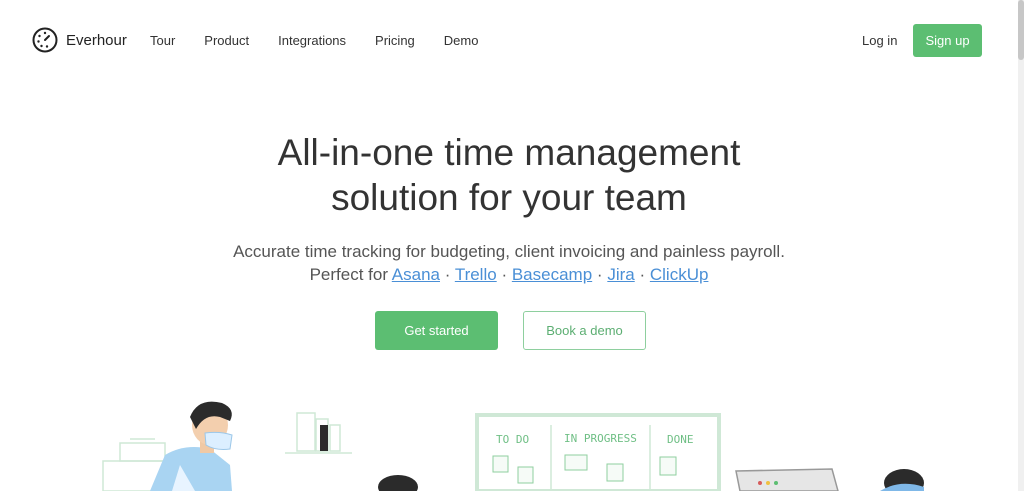  What do you see at coordinates (416, 274) in the screenshot?
I see `link-asana: Asana` at bounding box center [416, 274].